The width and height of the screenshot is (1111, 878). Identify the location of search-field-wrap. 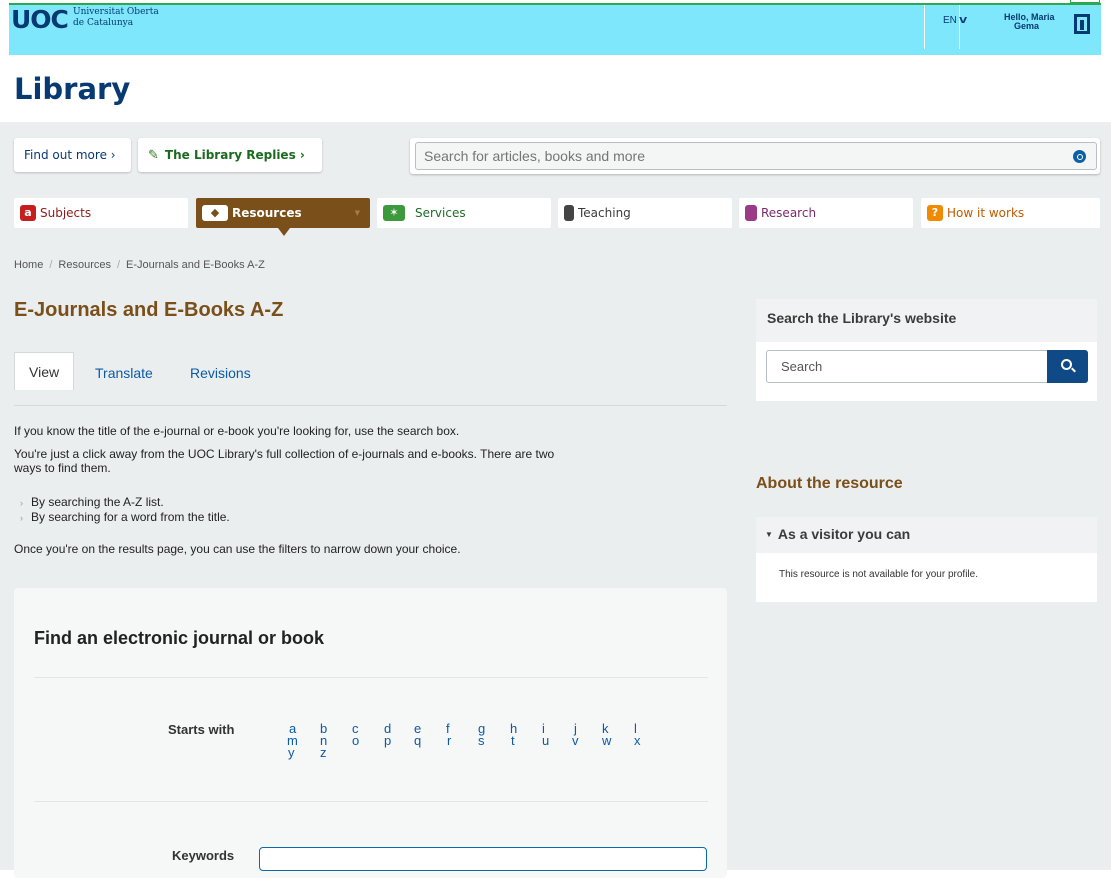
(756, 156).